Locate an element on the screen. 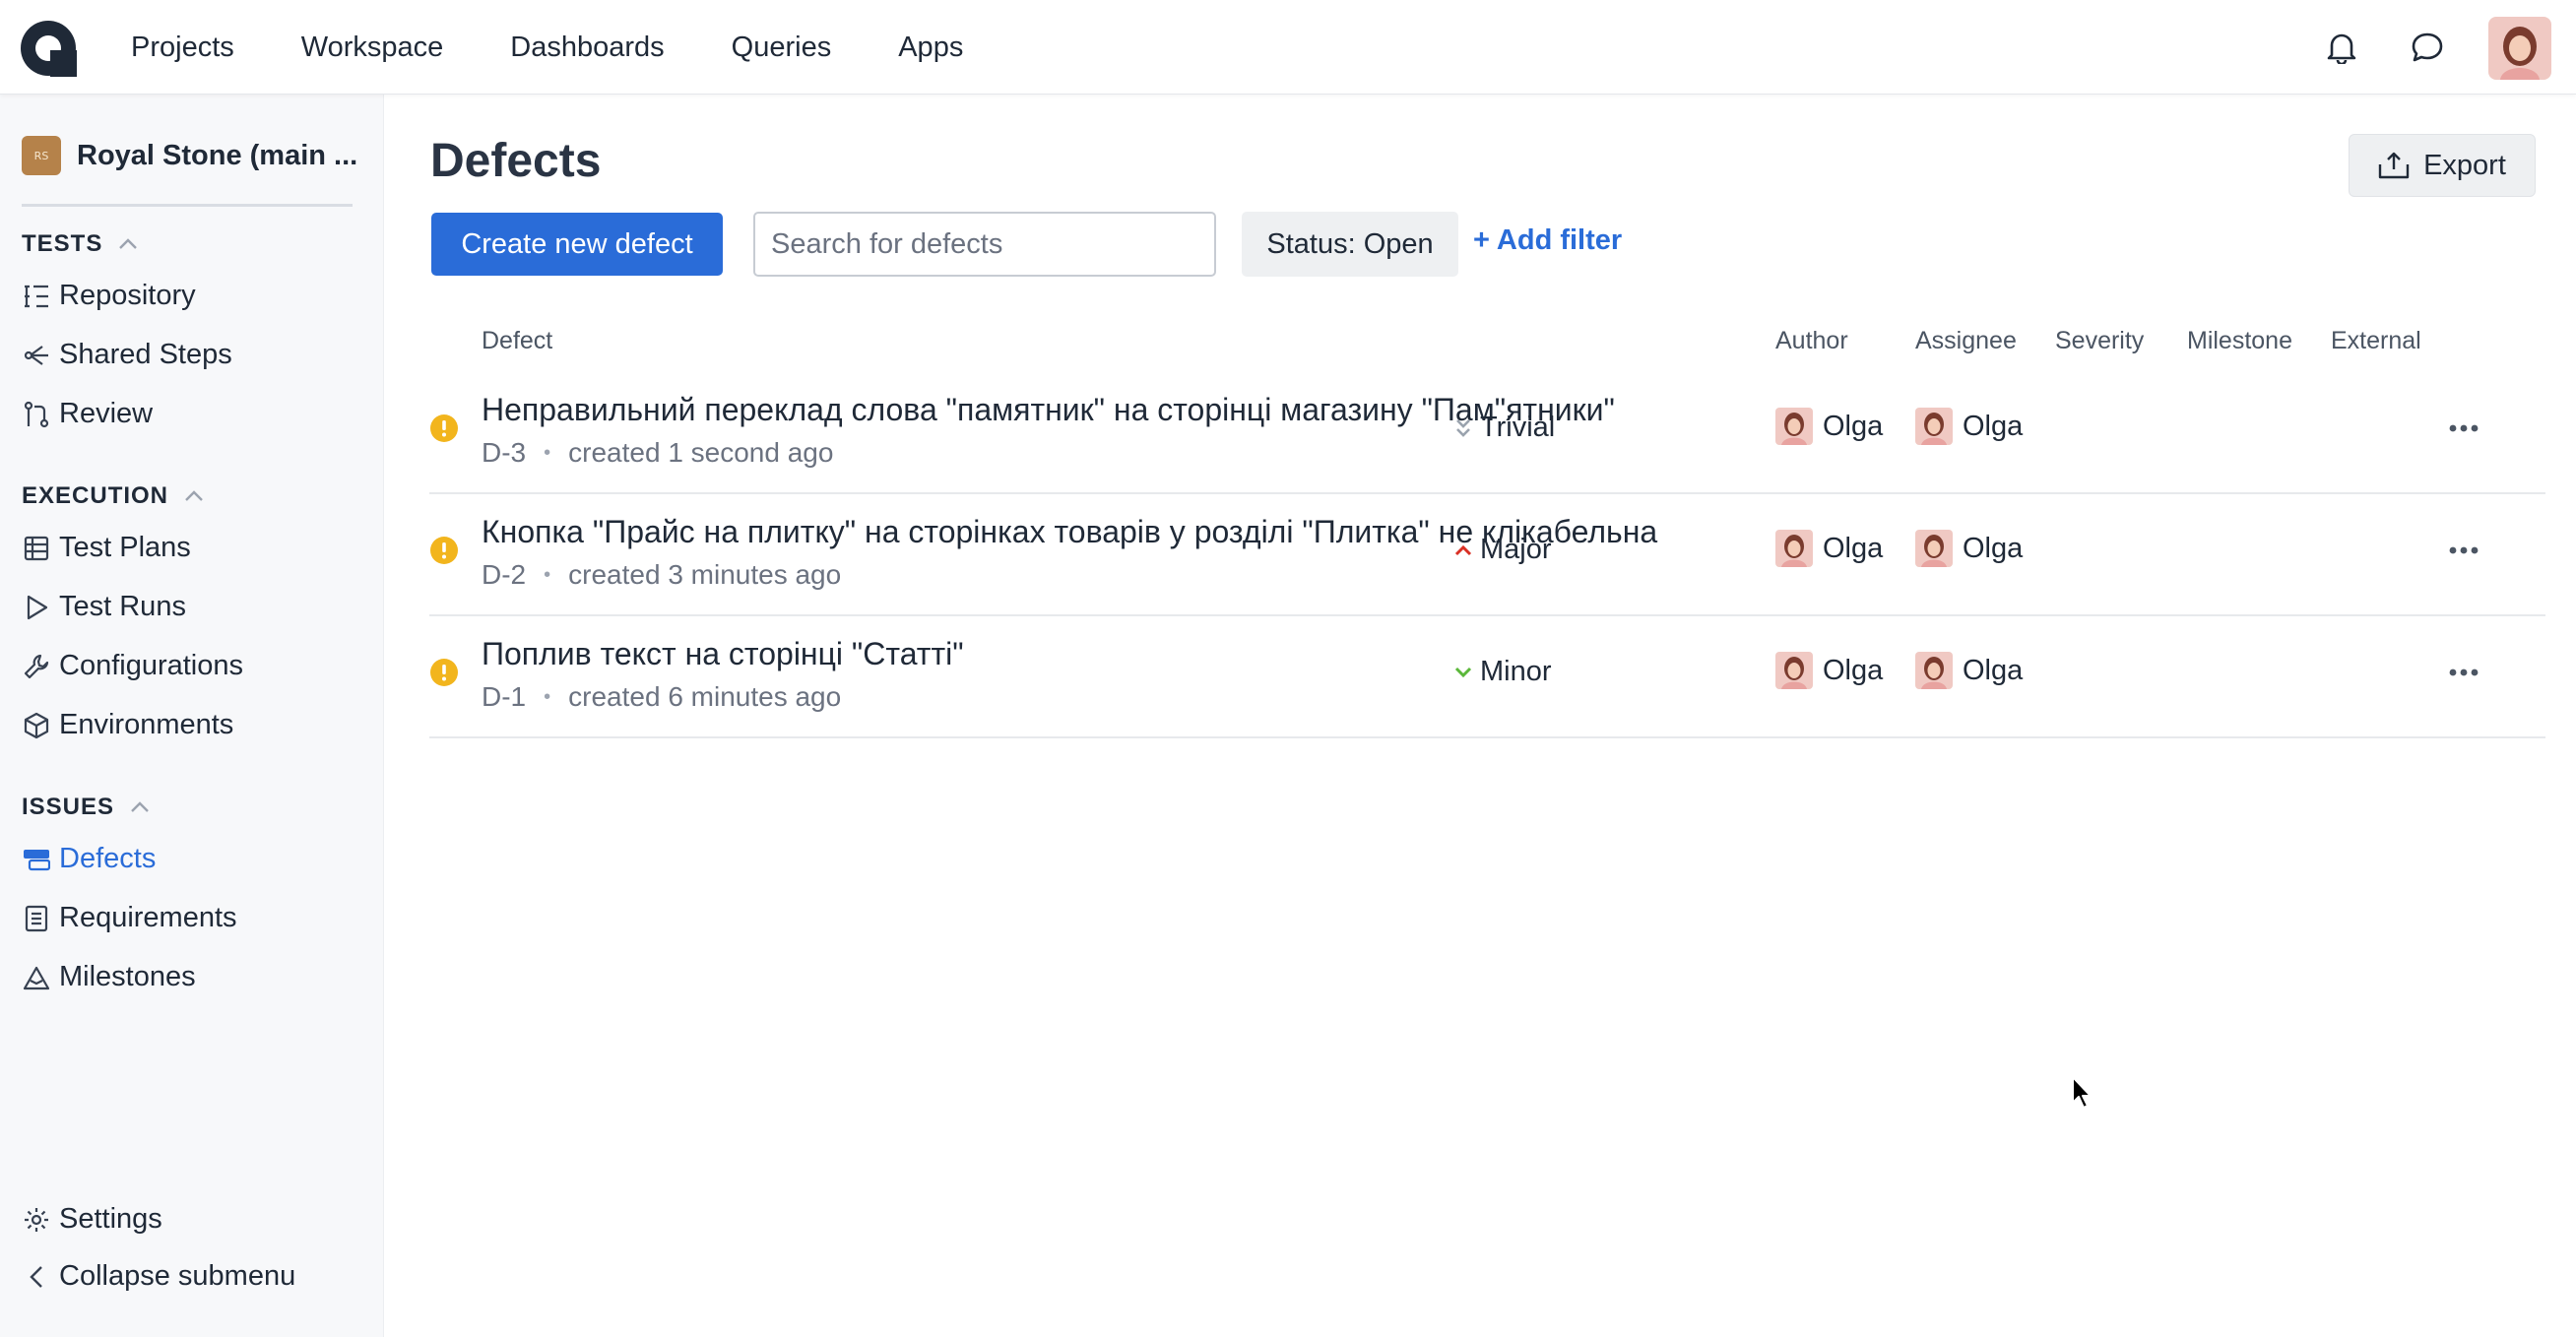 The width and height of the screenshot is (2576, 1337). chevron-left-icon is located at coordinates (36, 1277).